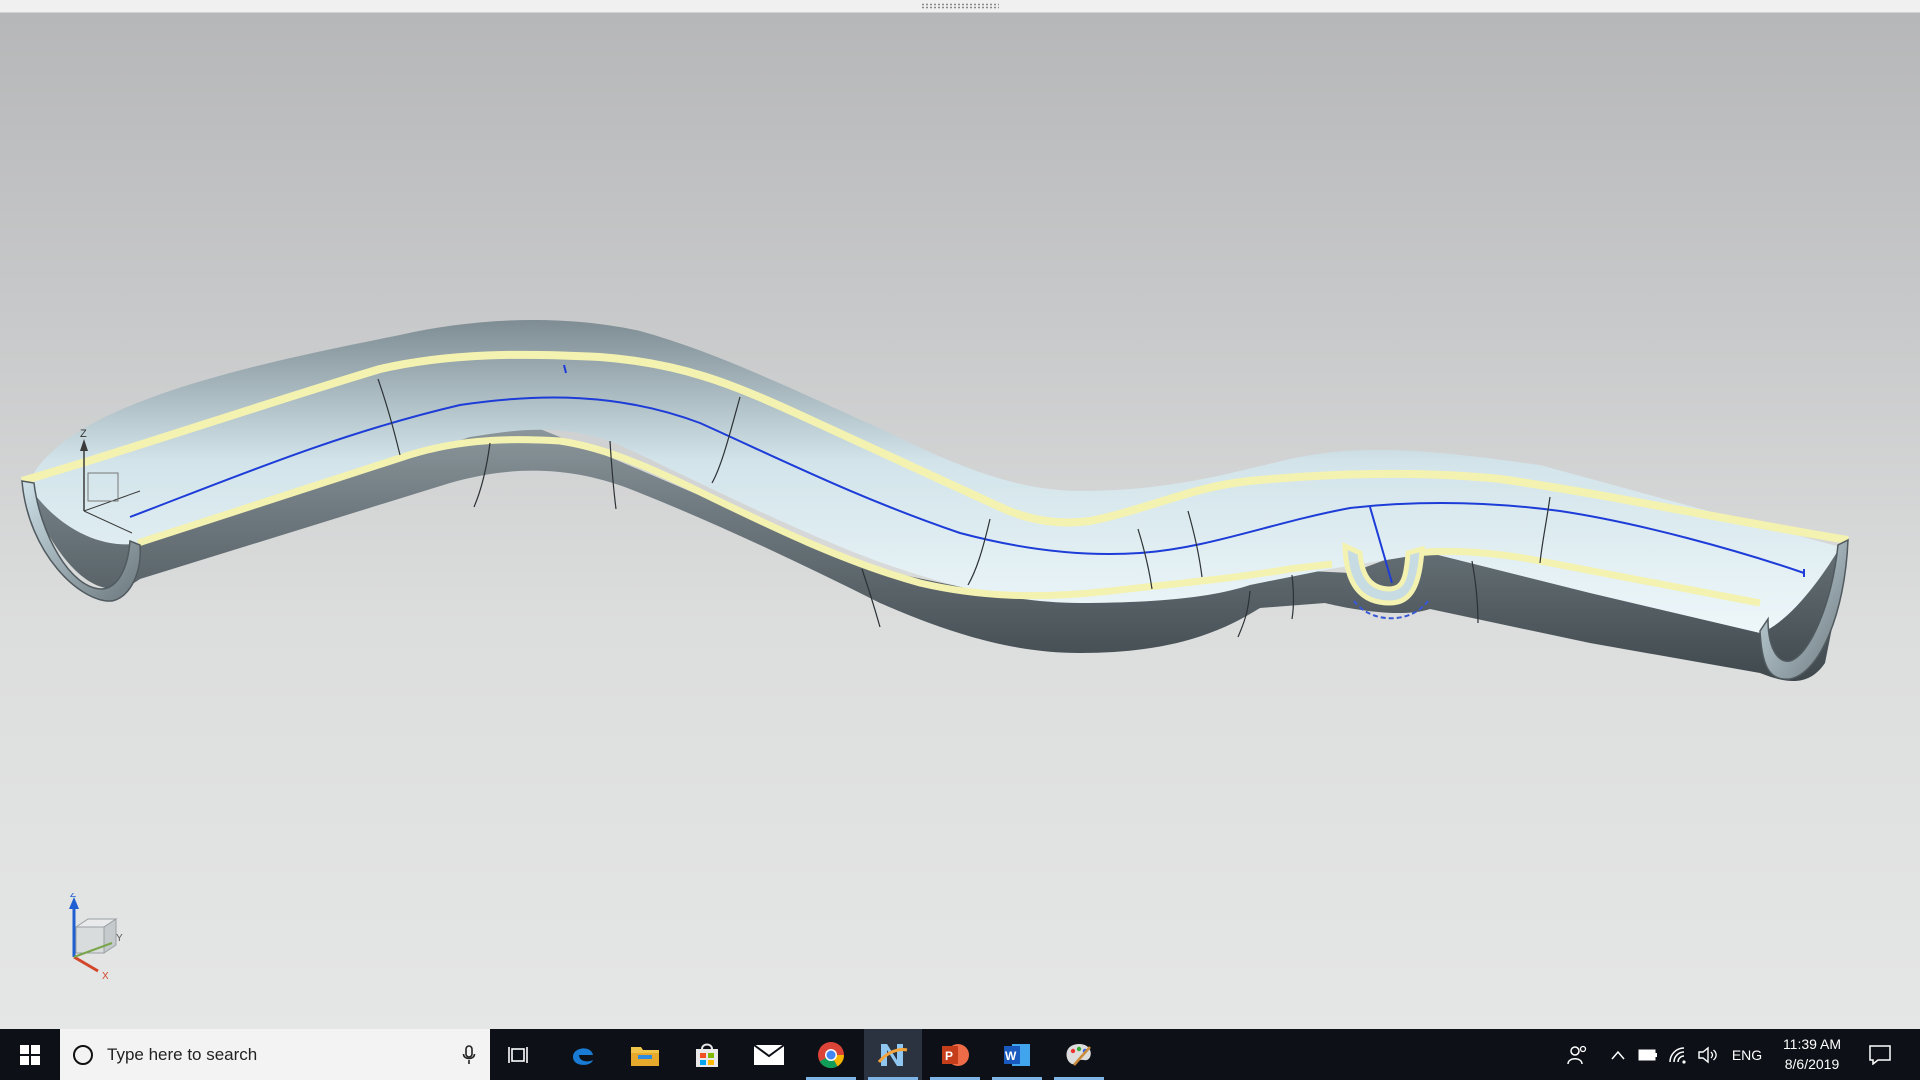 The height and width of the screenshot is (1080, 1920). I want to click on chevron-up-icon, so click(1618, 1054).